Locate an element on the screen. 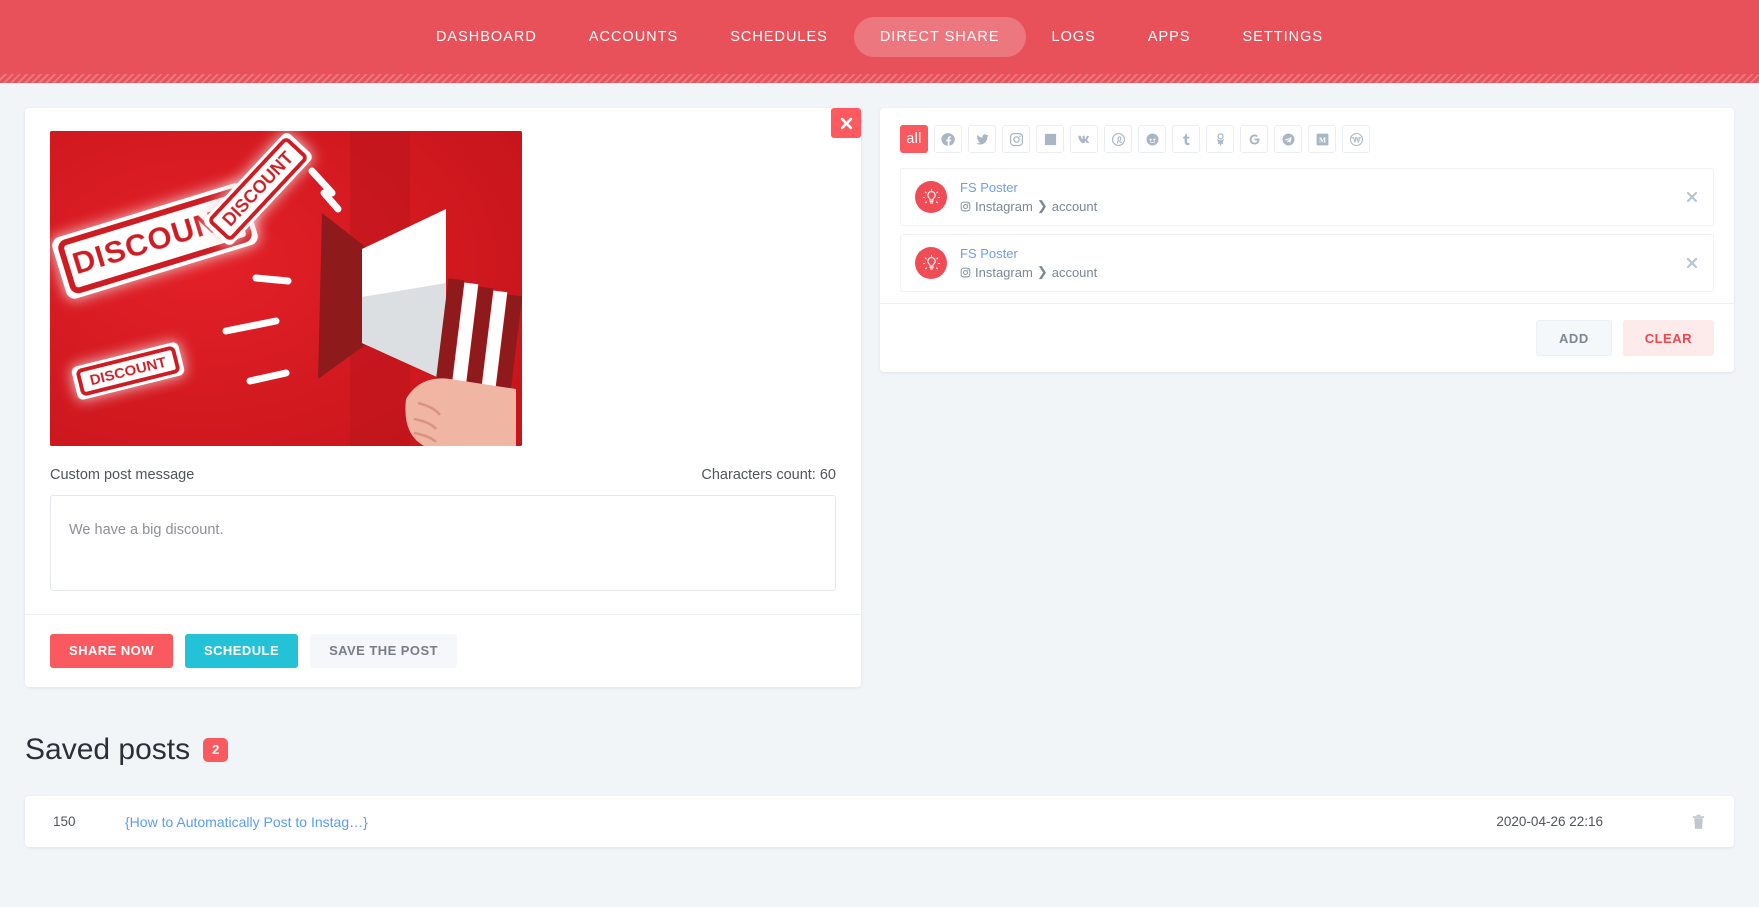 This screenshot has height=907, width=1759. saved-posts-header: Saved posts 2 is located at coordinates (879, 750).